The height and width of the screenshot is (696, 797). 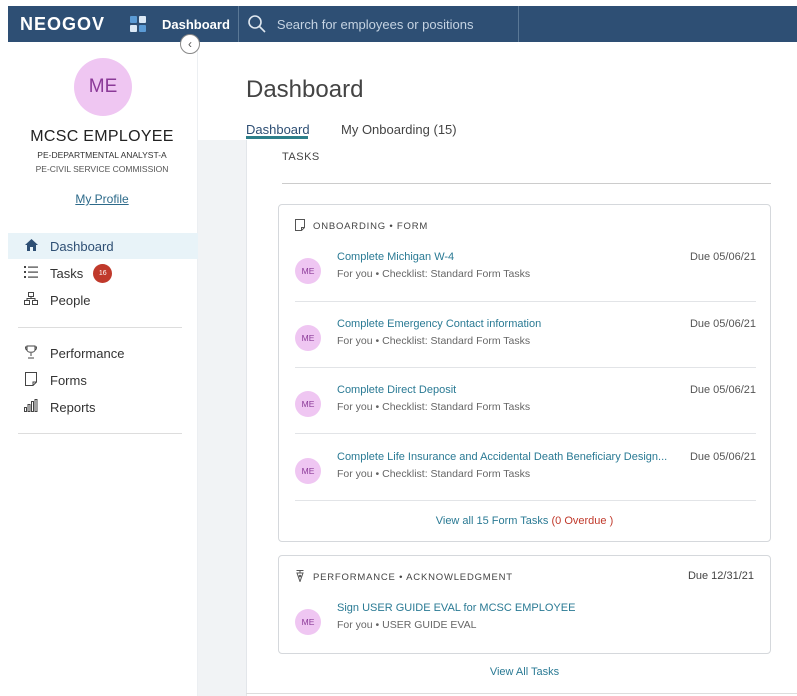 What do you see at coordinates (69, 24) in the screenshot?
I see `neogov-logo: NEOGOV` at bounding box center [69, 24].